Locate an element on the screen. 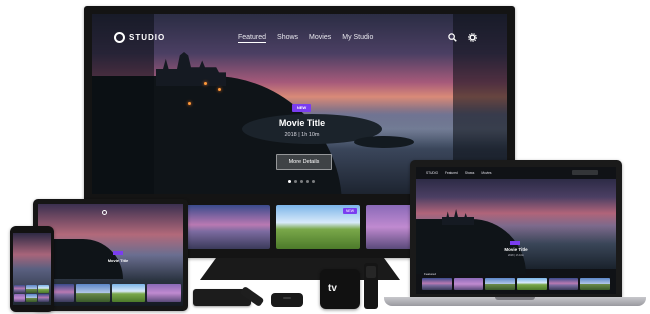  hero-meta: 2018 | 1h 10m is located at coordinates (302, 135).